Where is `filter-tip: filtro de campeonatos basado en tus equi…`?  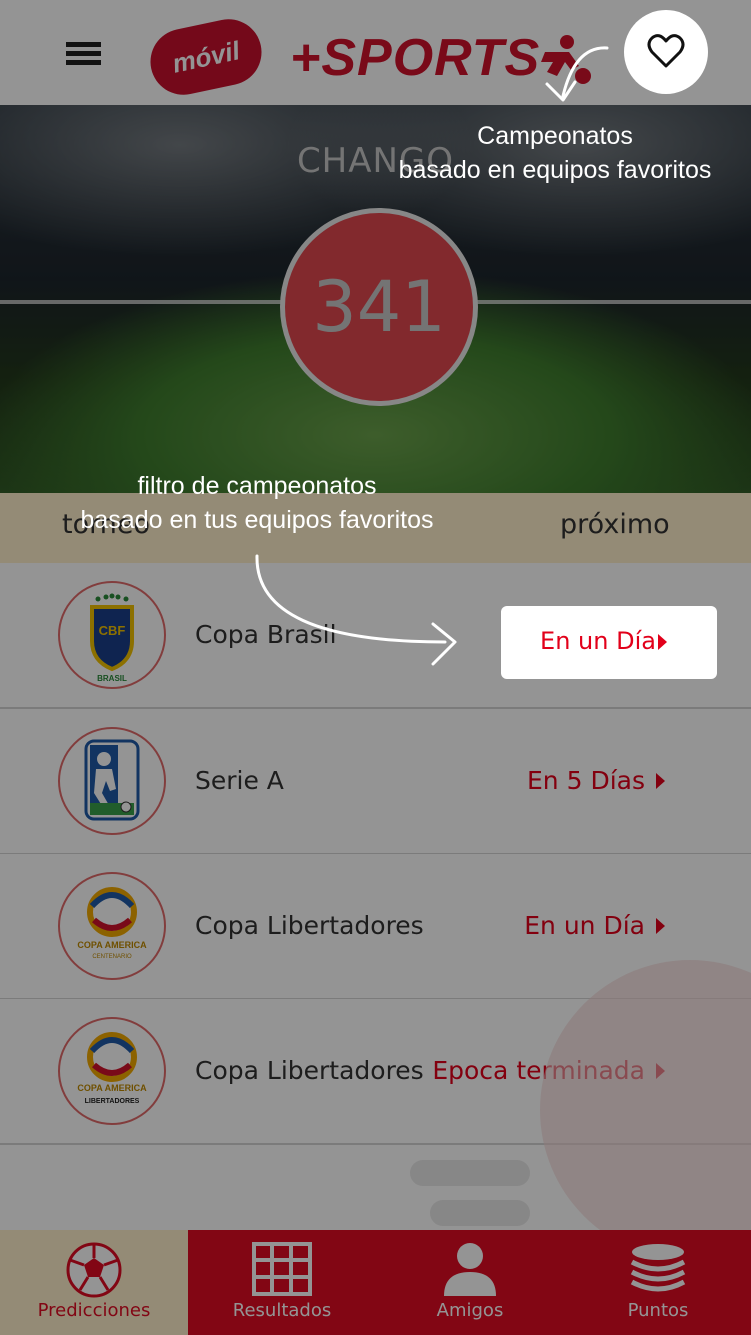
filter-tip: filtro de campeonatos basado en tus equi… is located at coordinates (257, 503).